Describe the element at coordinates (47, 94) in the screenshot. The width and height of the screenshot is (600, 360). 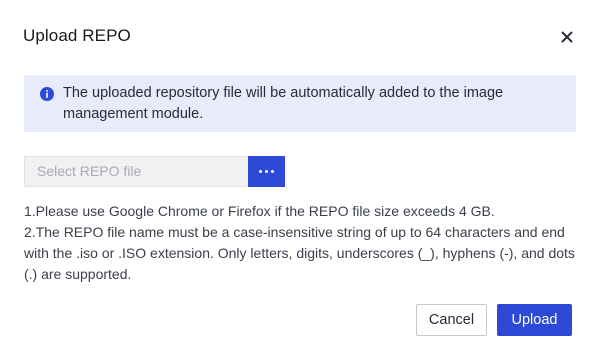
I see `info-icon` at that location.